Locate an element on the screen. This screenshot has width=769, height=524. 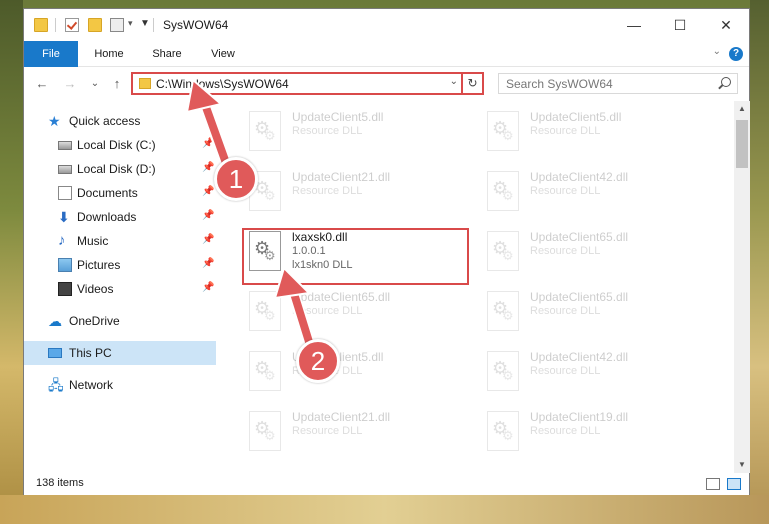
up-button: ↑ is located at coordinates (117, 84).